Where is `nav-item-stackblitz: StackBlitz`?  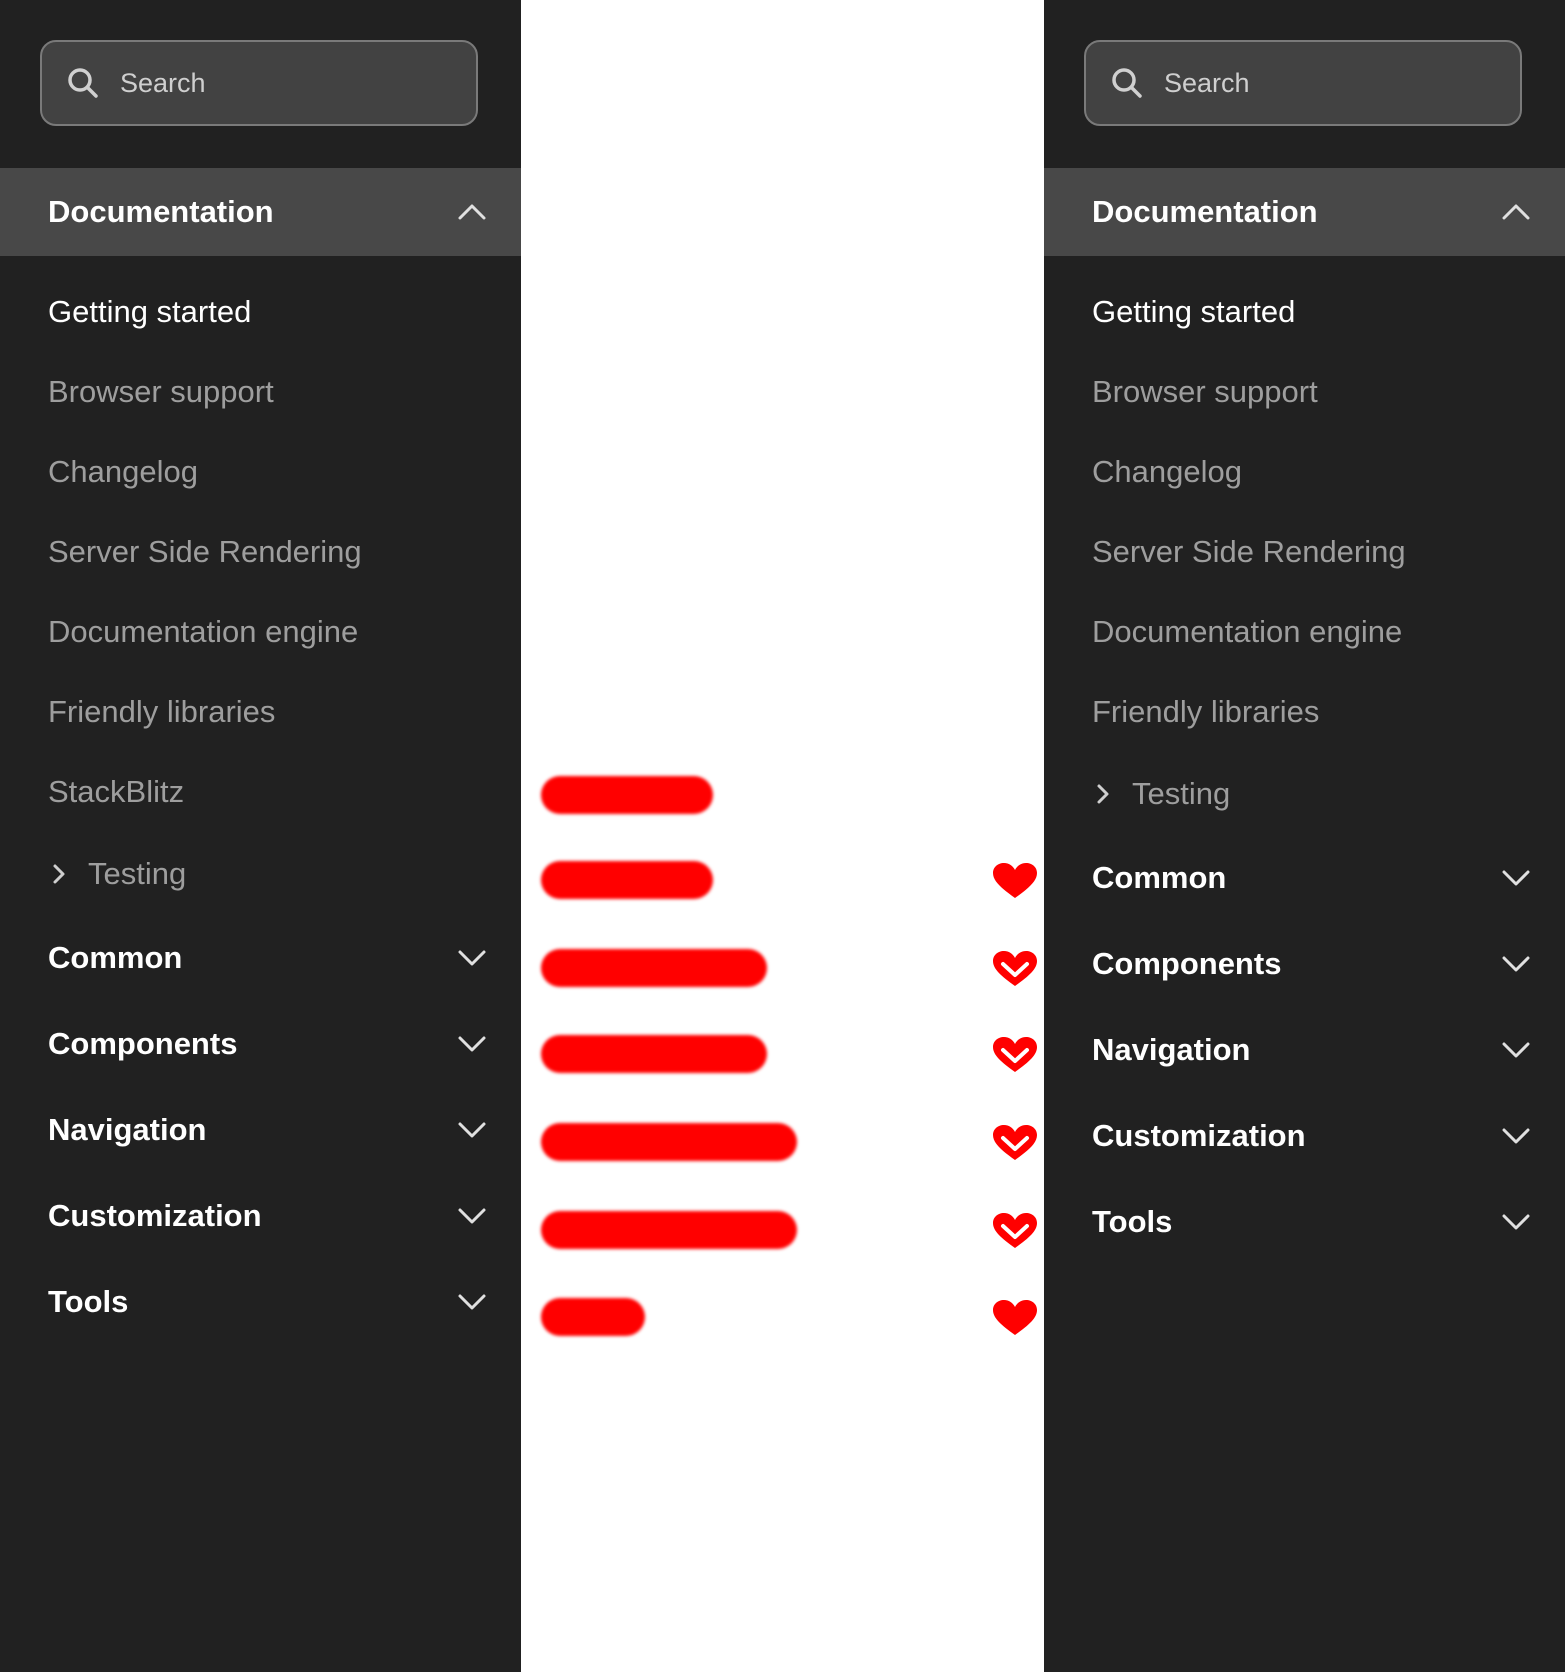 nav-item-stackblitz: StackBlitz is located at coordinates (116, 791).